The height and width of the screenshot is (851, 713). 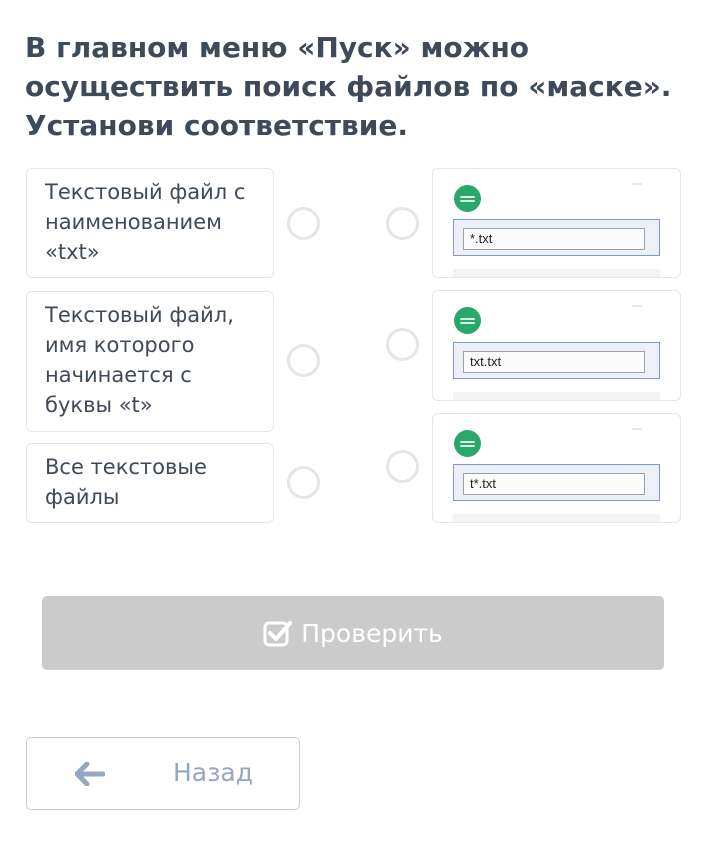 I want to click on left-item-3: Все текстовые файлы, so click(x=150, y=483).